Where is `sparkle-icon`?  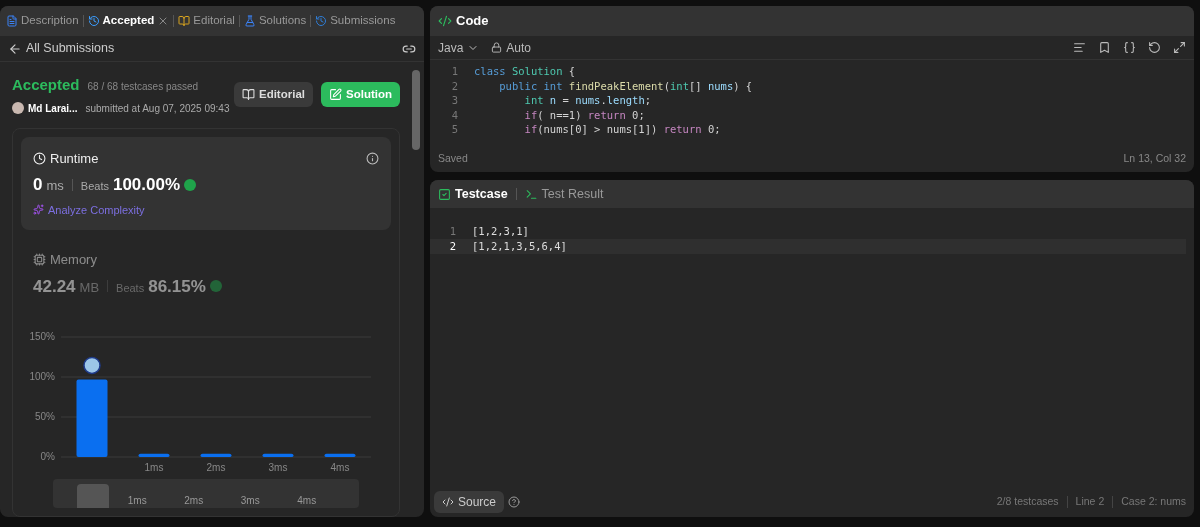 sparkle-icon is located at coordinates (38, 210).